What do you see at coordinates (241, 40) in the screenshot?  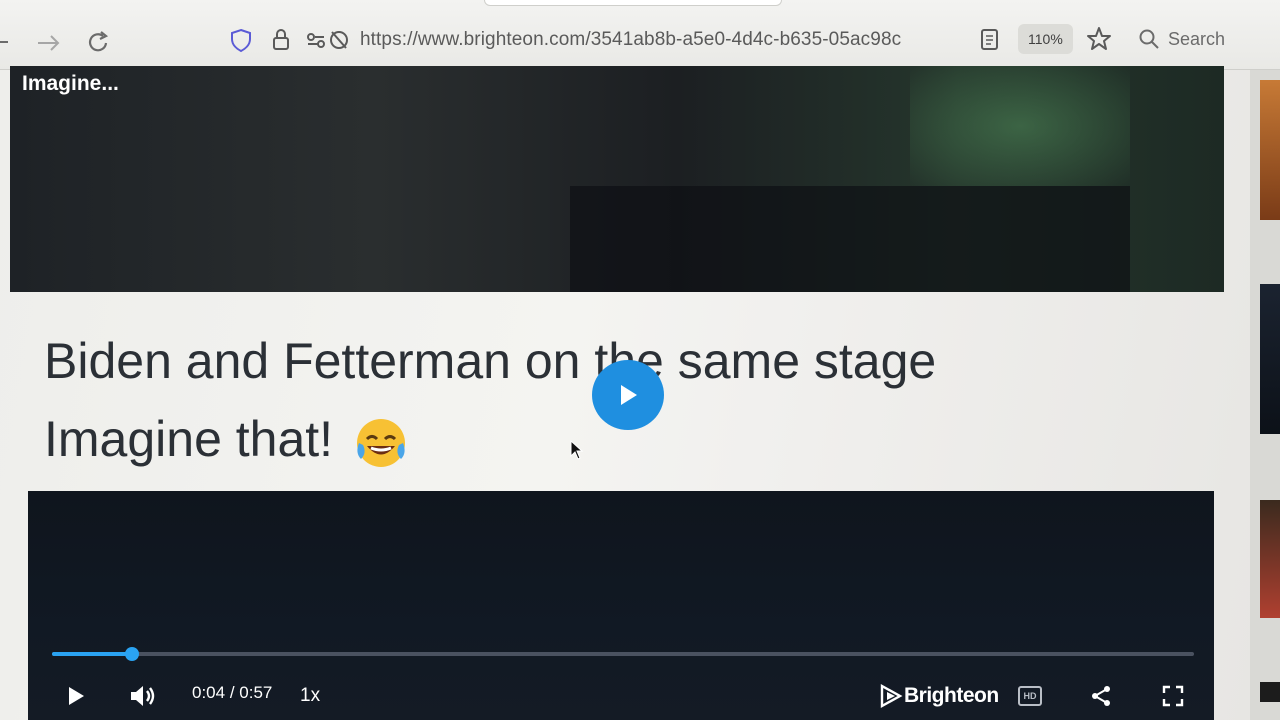 I see `shield-icon` at bounding box center [241, 40].